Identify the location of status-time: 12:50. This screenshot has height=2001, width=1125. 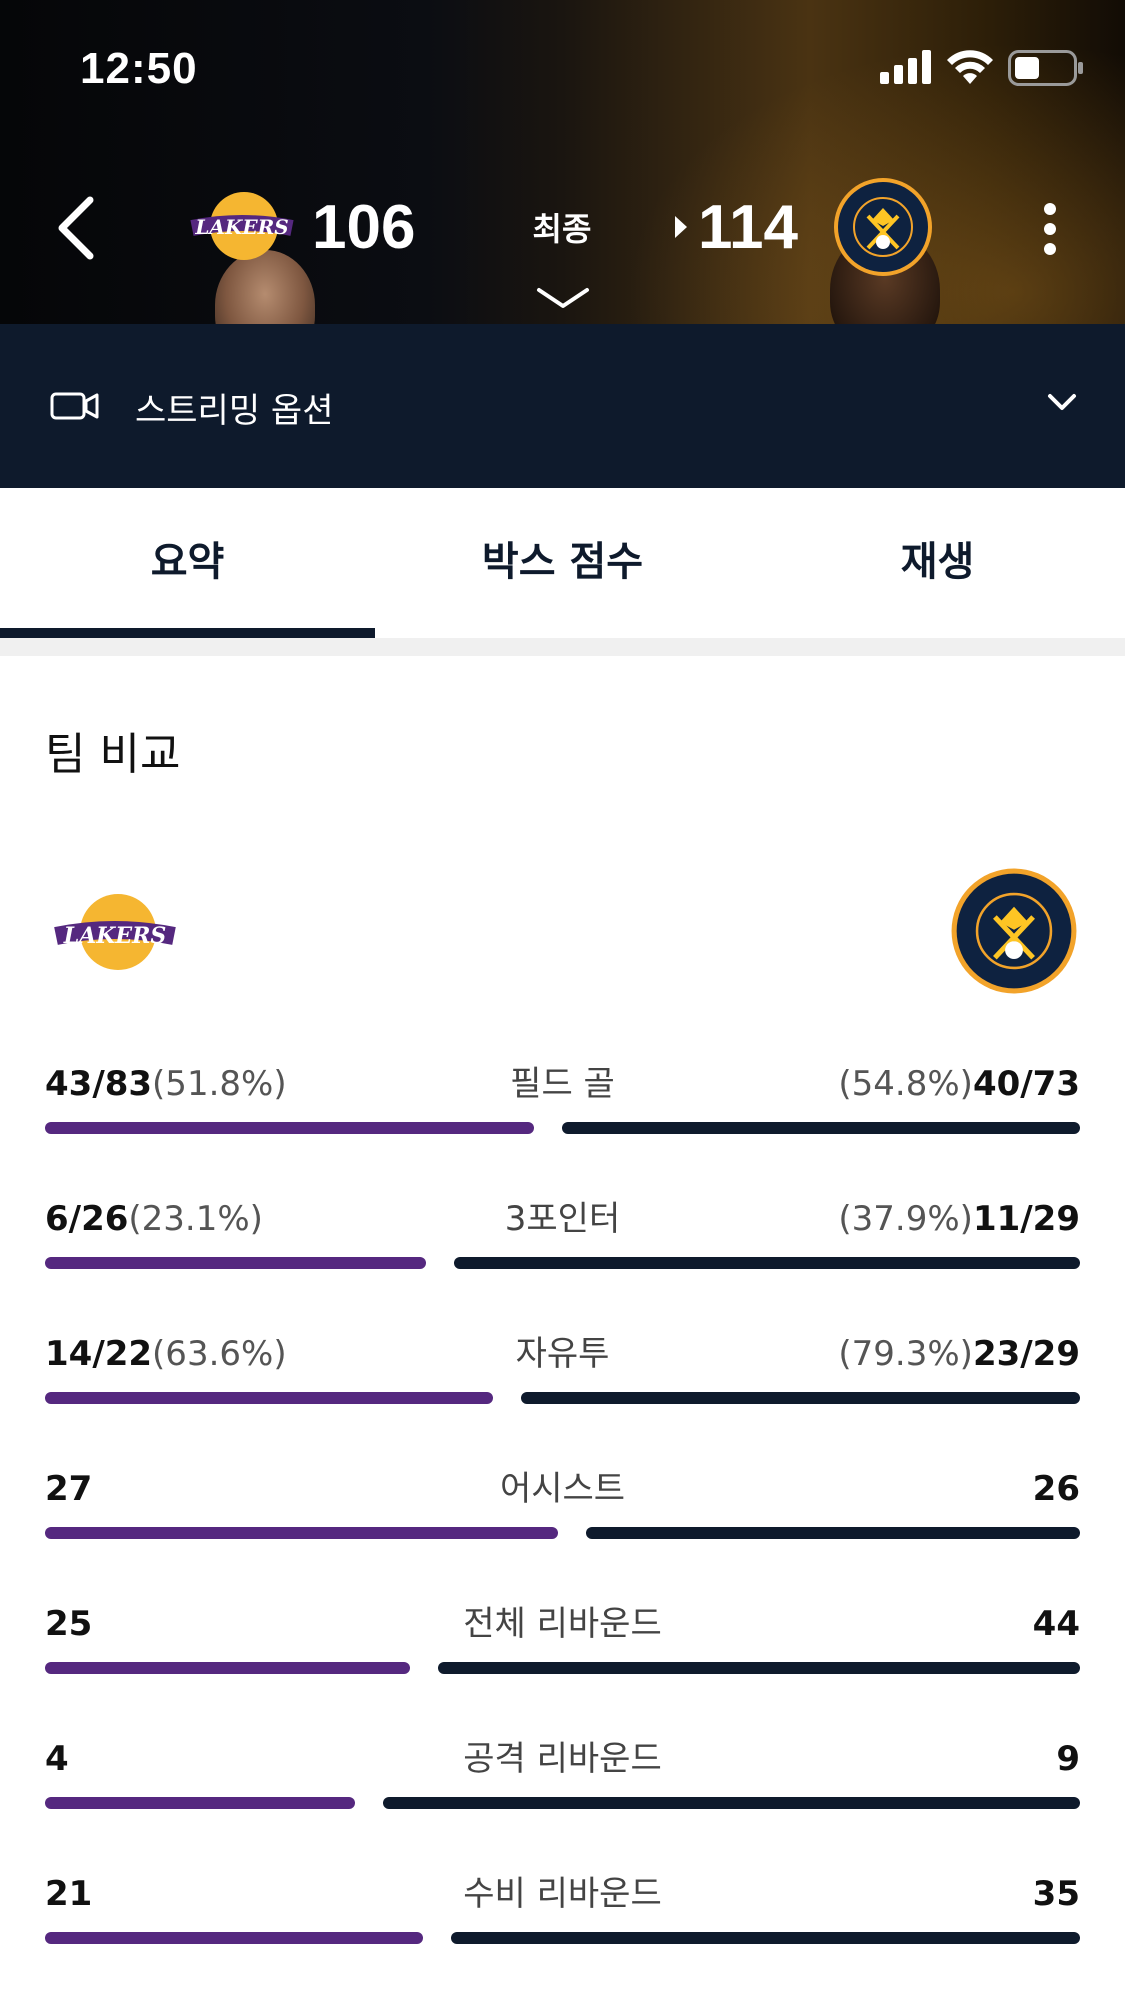
(139, 68).